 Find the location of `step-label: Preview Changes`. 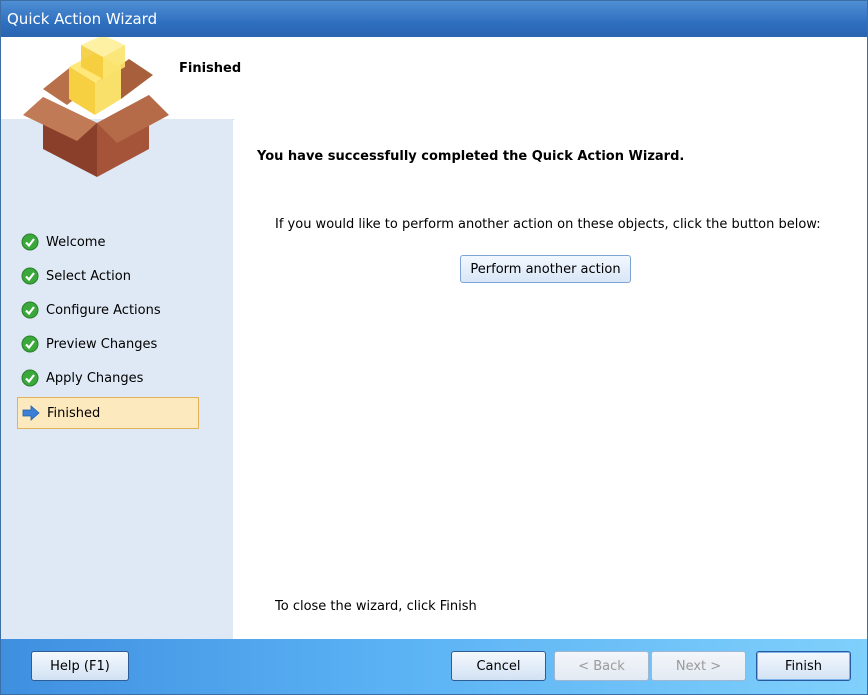

step-label: Preview Changes is located at coordinates (102, 344).